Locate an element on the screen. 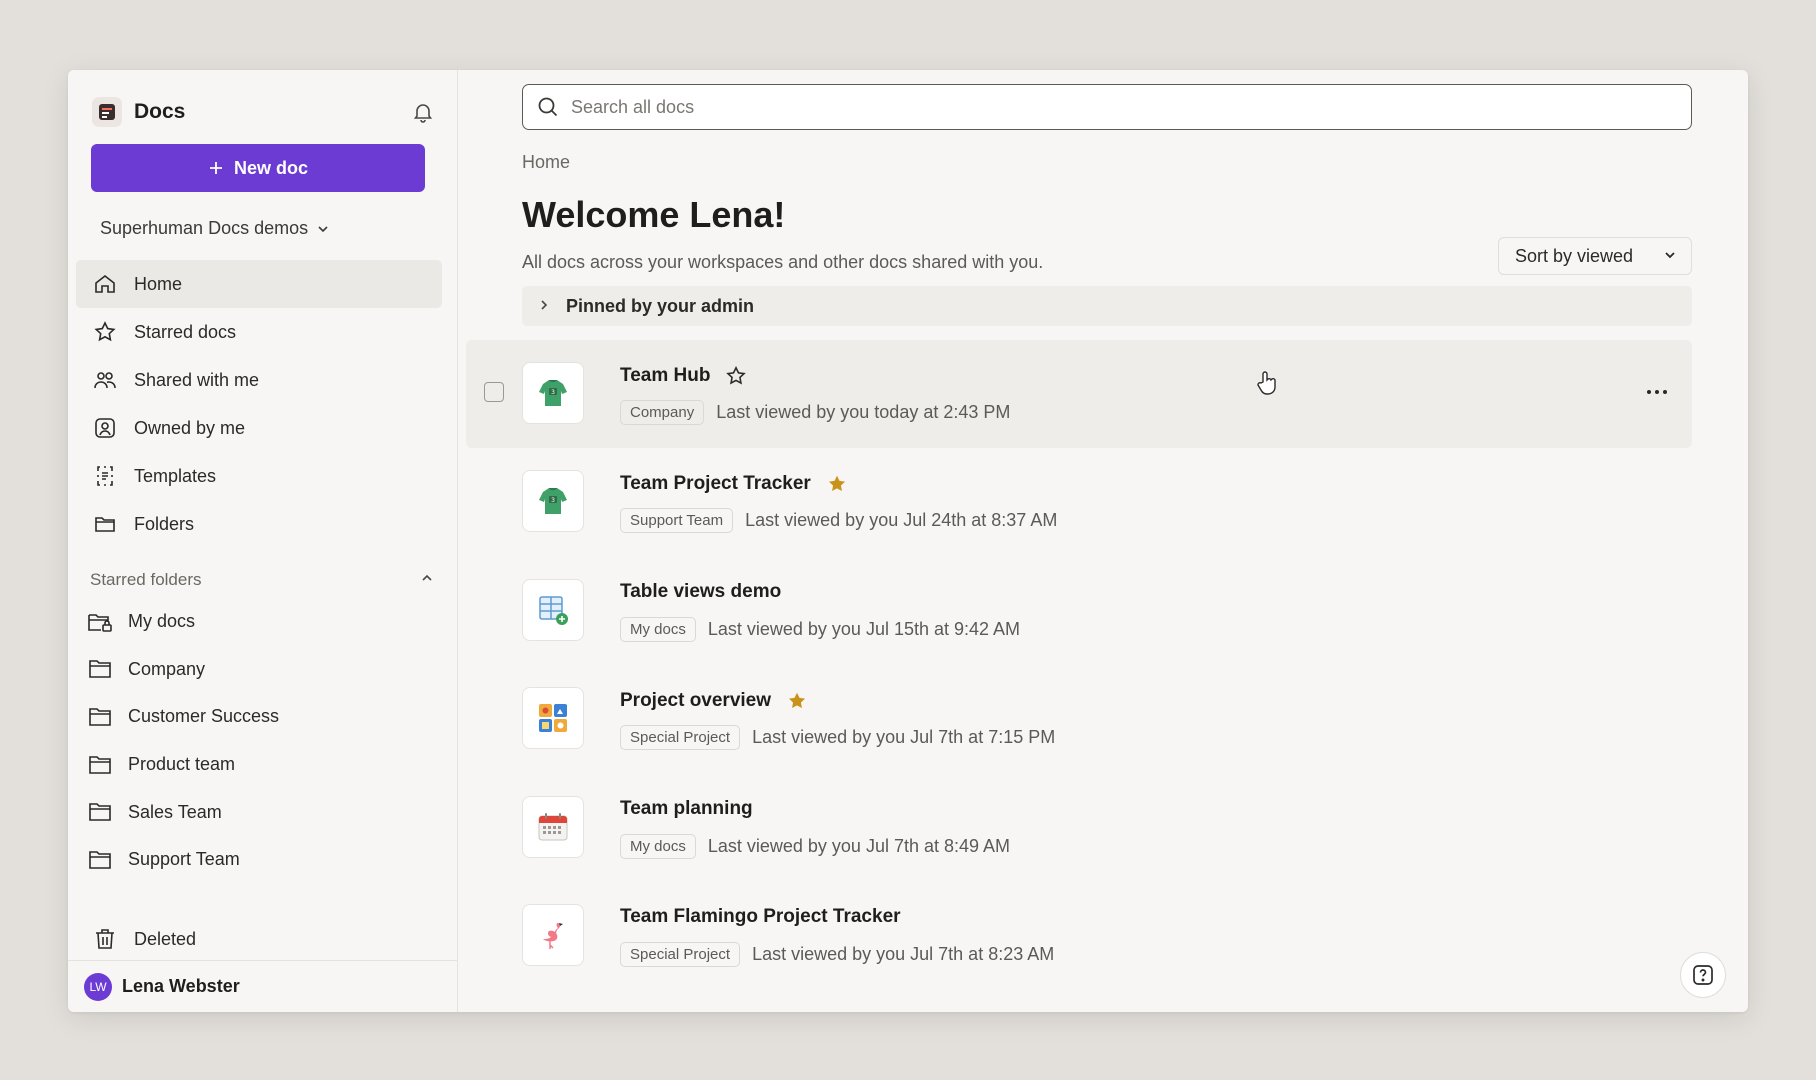 This screenshot has height=1080, width=1816. sidebar-item-folders: Folders is located at coordinates (259, 524).